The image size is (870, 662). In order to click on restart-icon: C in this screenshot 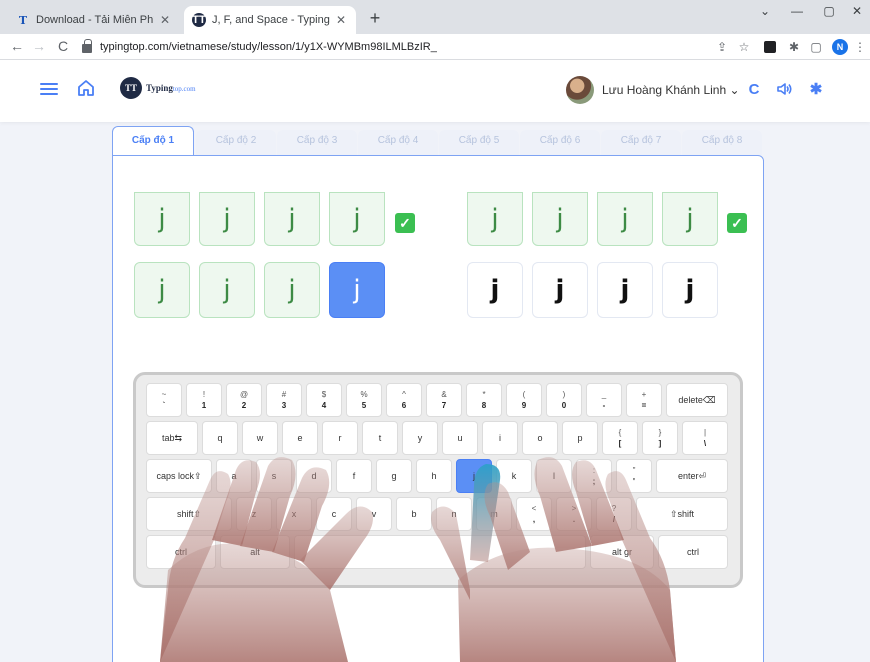, I will do `click(754, 89)`.